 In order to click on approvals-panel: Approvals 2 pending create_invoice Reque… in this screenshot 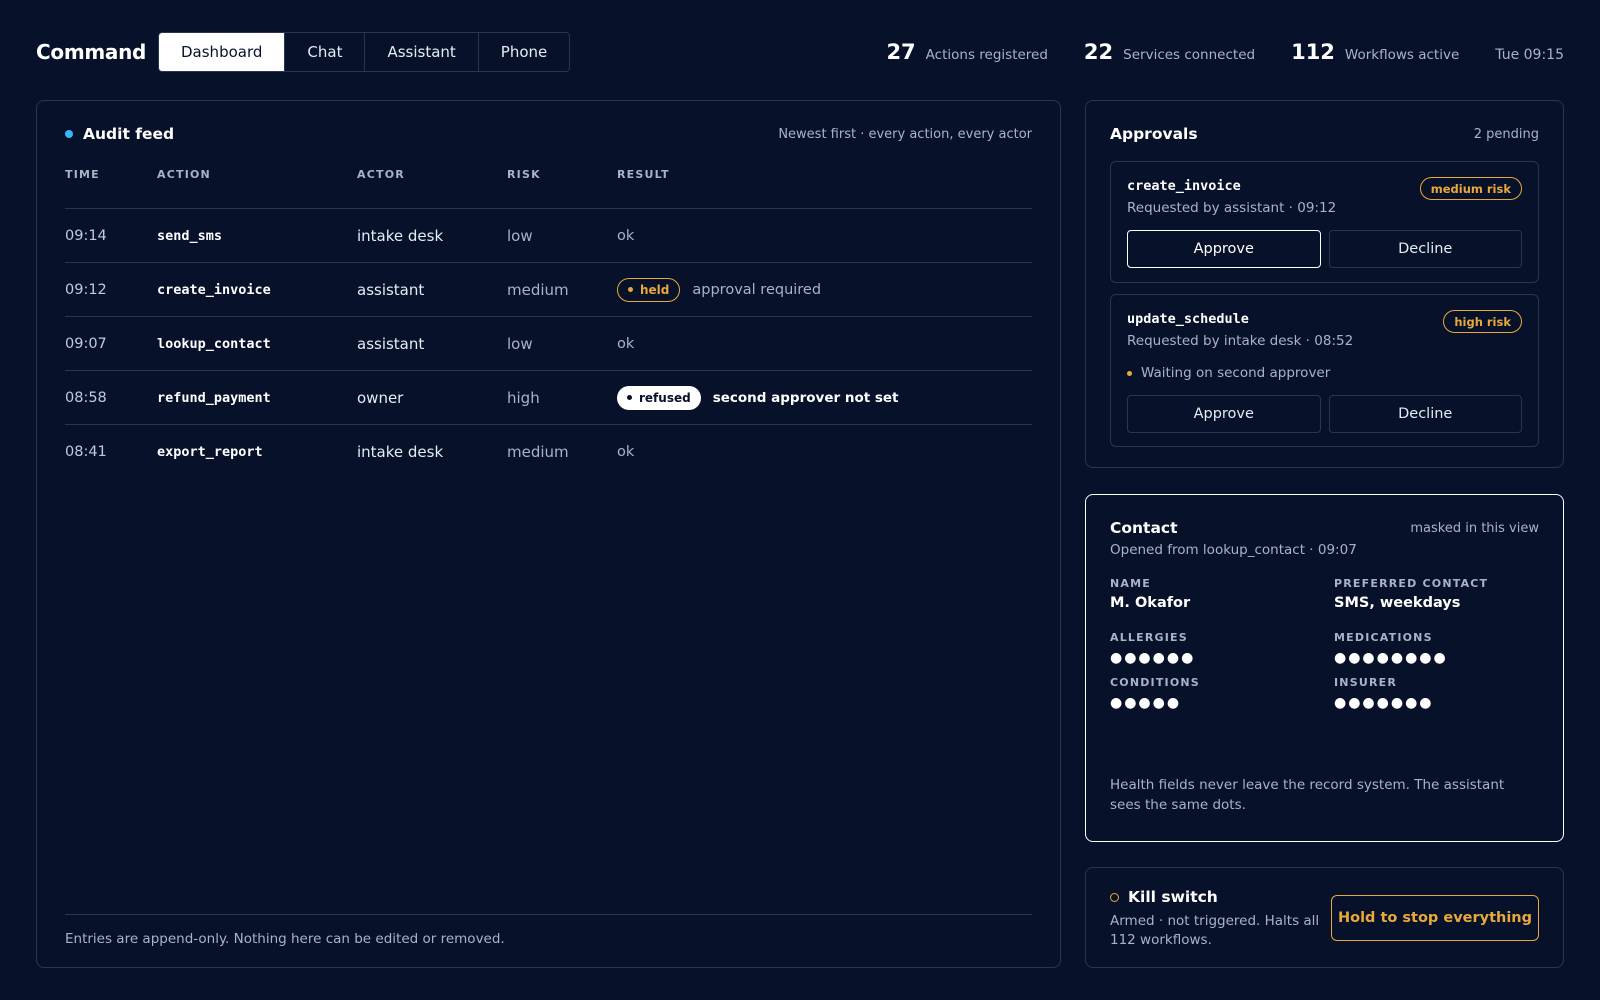, I will do `click(1324, 284)`.